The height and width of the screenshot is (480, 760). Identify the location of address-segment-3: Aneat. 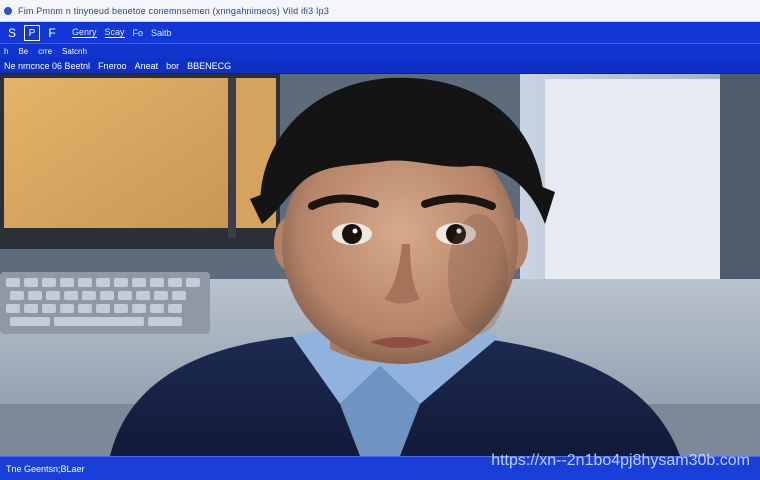
(146, 65).